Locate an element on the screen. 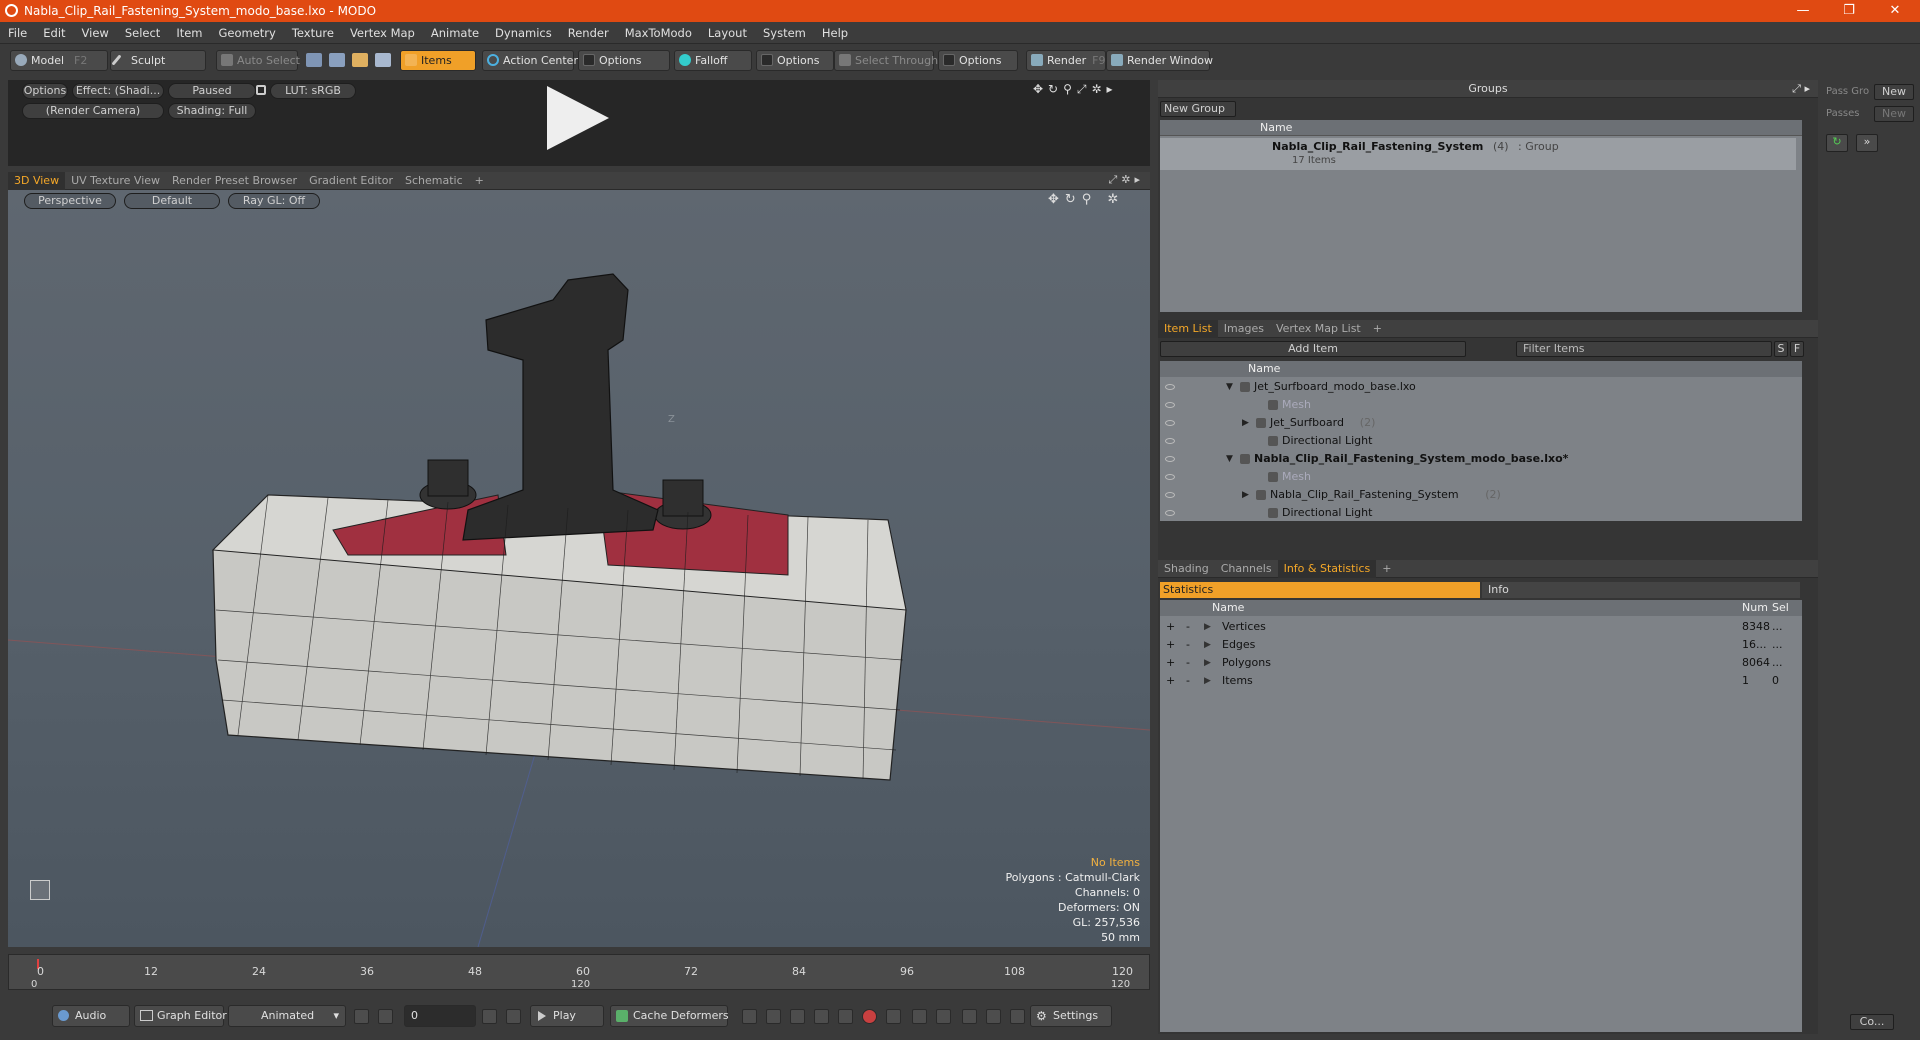 The image size is (1920, 1040). action-center-options-button: Options is located at coordinates (624, 60).